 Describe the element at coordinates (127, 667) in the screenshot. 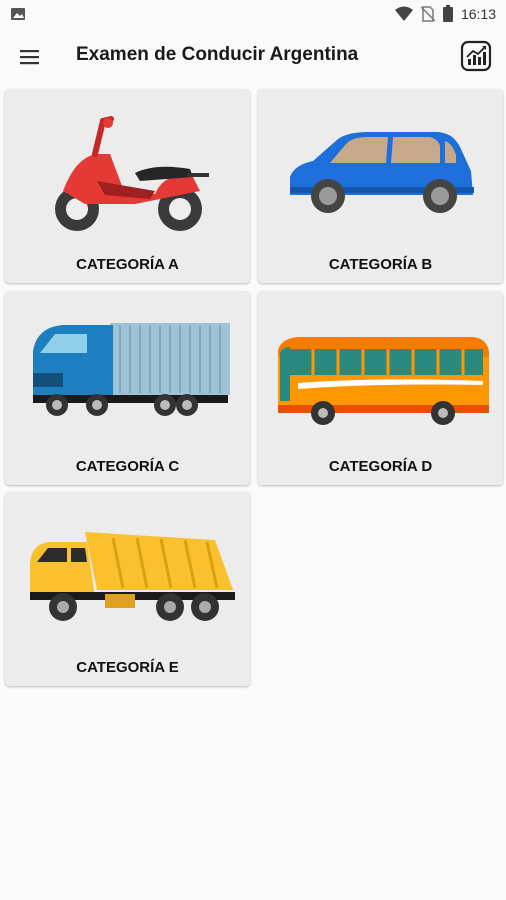

I see `category-label: CATEGORÍA E` at that location.